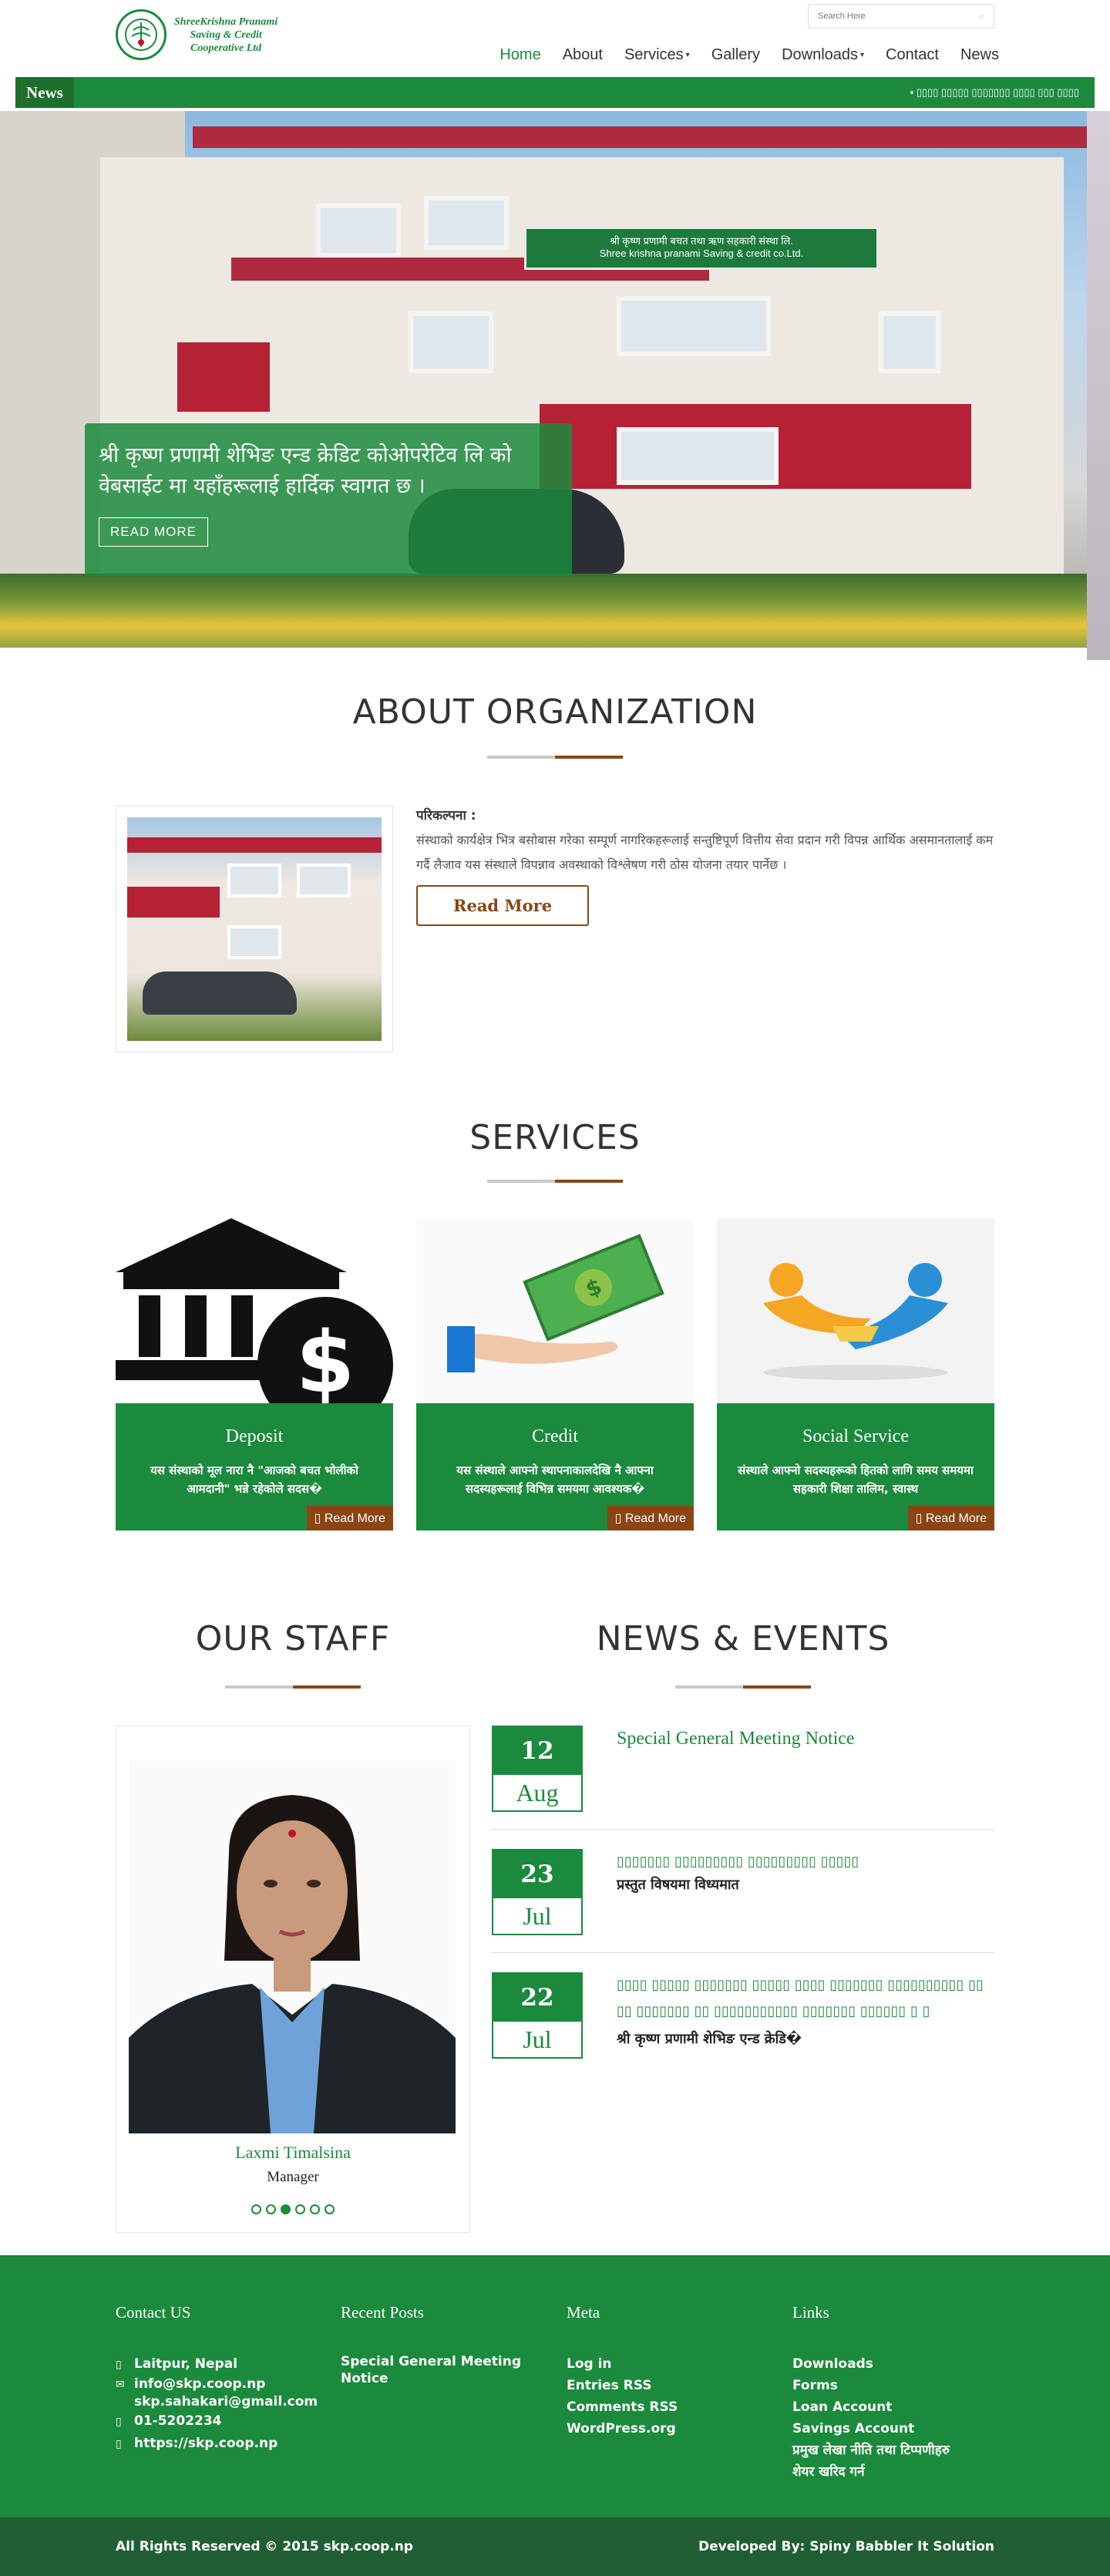 The width and height of the screenshot is (1110, 2576). What do you see at coordinates (255, 929) in the screenshot?
I see `about-image` at bounding box center [255, 929].